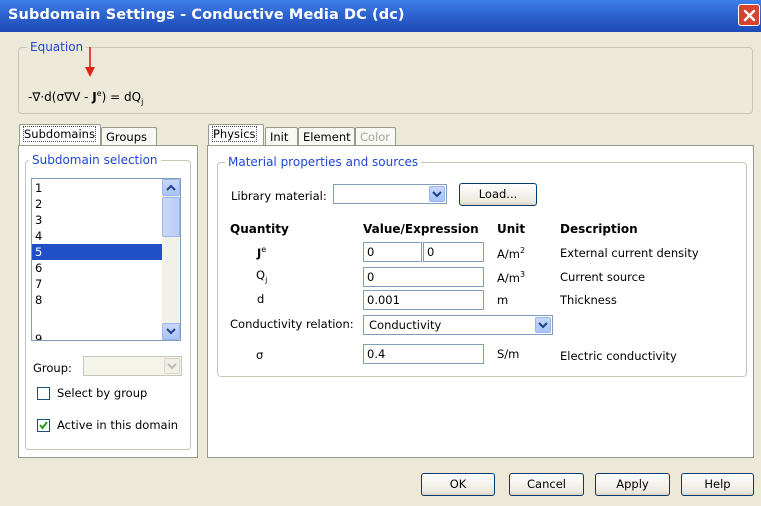 The image size is (761, 506). Describe the element at coordinates (603, 277) in the screenshot. I see `description-qj: Current source` at that location.